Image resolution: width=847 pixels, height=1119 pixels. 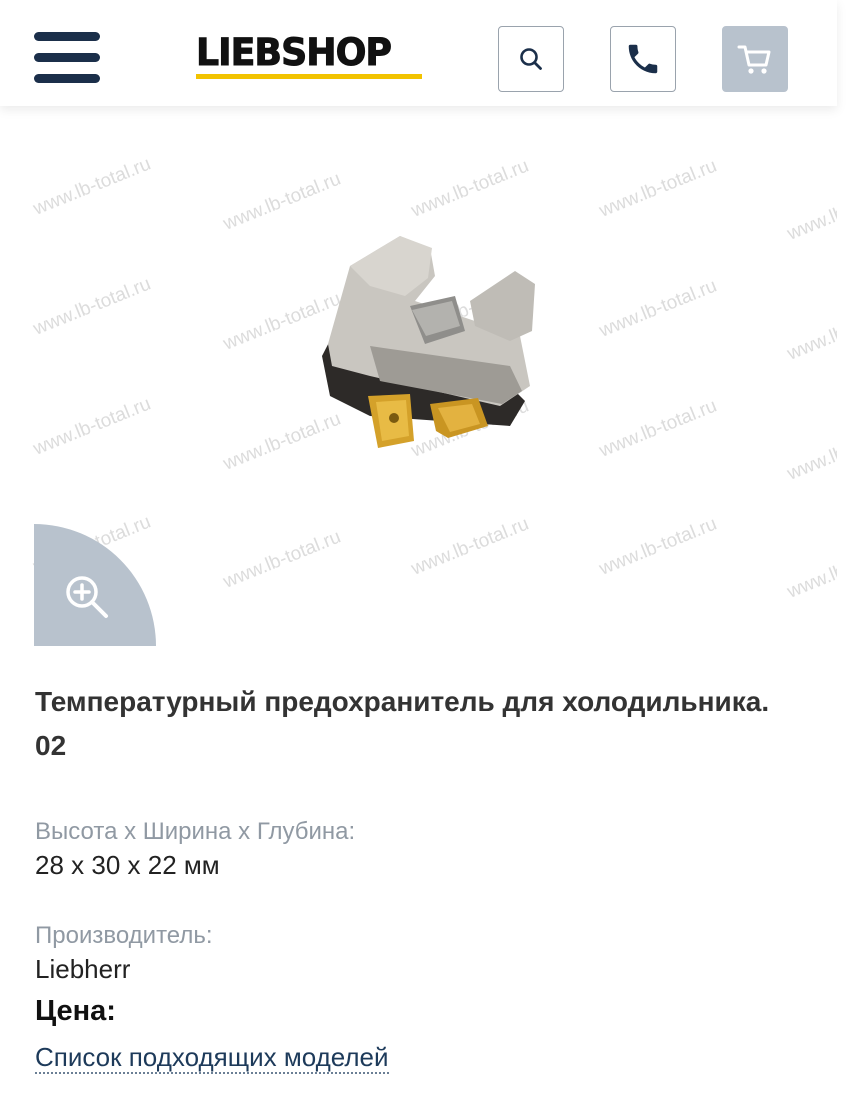 I want to click on price-label: Цена:, so click(x=75, y=1011).